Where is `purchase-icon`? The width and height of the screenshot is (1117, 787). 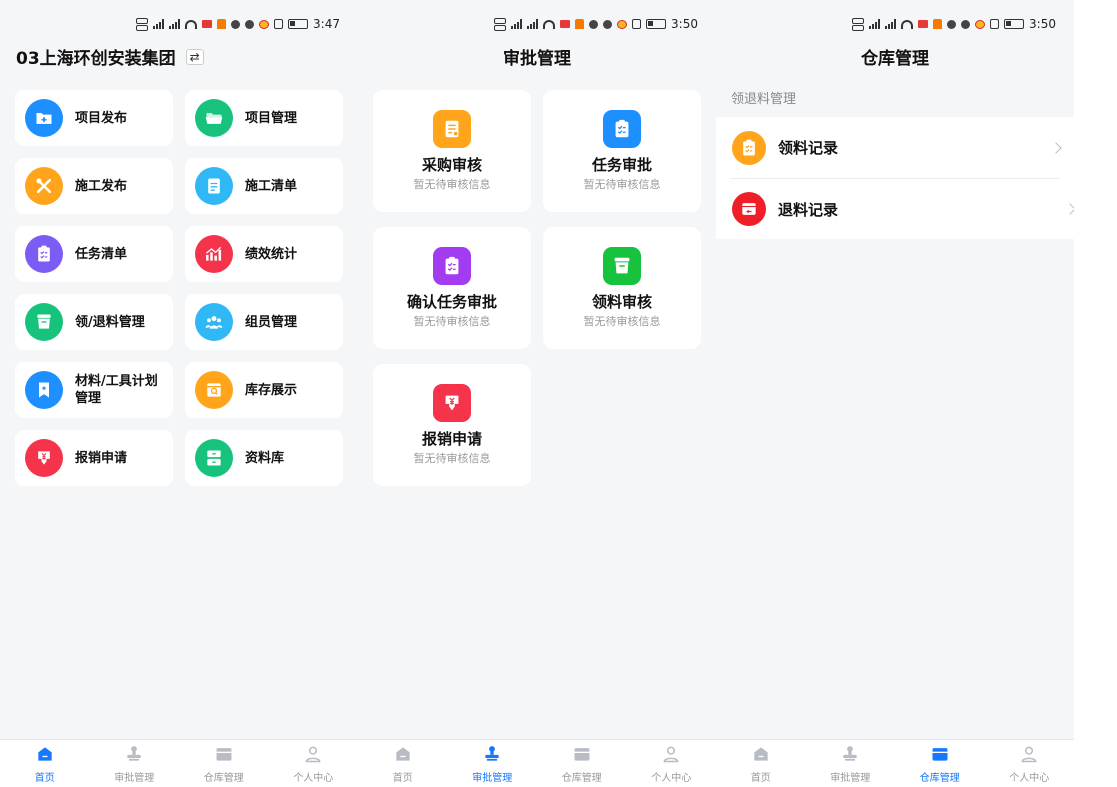 purchase-icon is located at coordinates (452, 129).